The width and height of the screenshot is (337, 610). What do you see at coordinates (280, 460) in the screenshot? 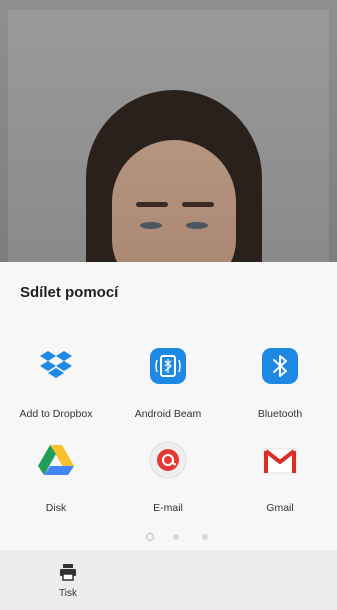
I see `gmail-icon` at bounding box center [280, 460].